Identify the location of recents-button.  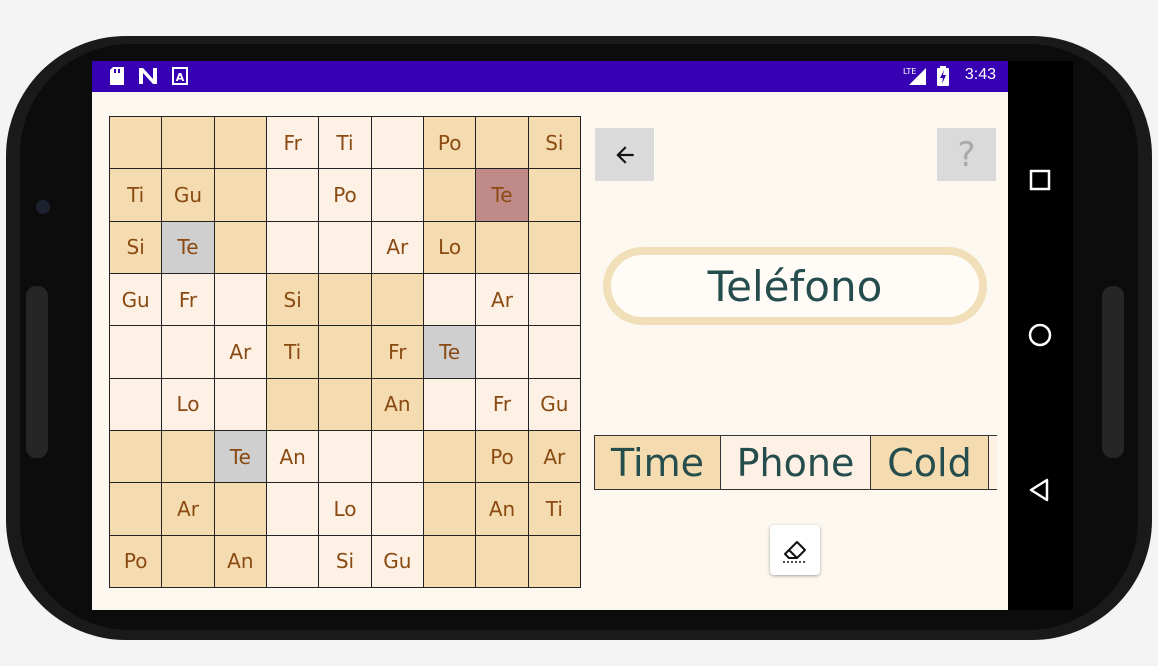
(1040, 180).